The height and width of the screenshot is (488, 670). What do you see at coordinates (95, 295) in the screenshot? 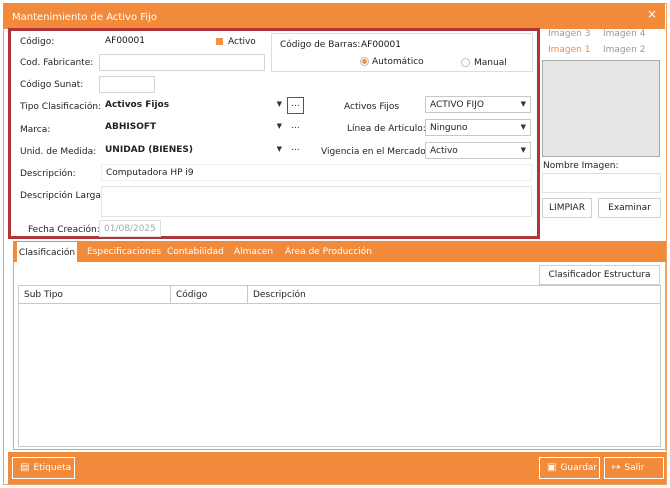
I see `column-header-sub-tipo: Sub Tipo` at bounding box center [95, 295].